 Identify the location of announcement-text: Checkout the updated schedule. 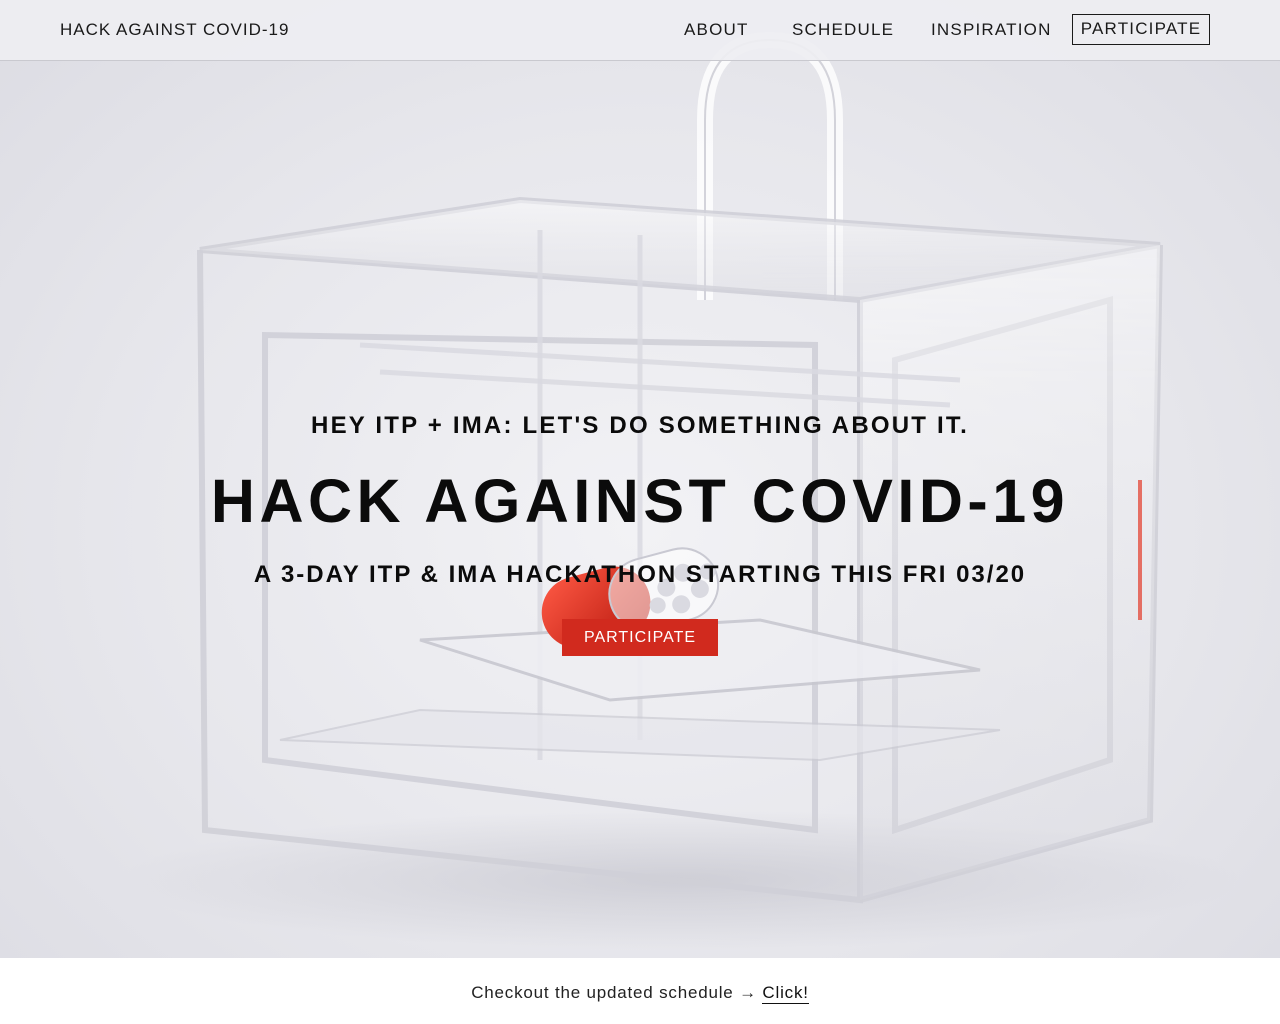
(602, 992).